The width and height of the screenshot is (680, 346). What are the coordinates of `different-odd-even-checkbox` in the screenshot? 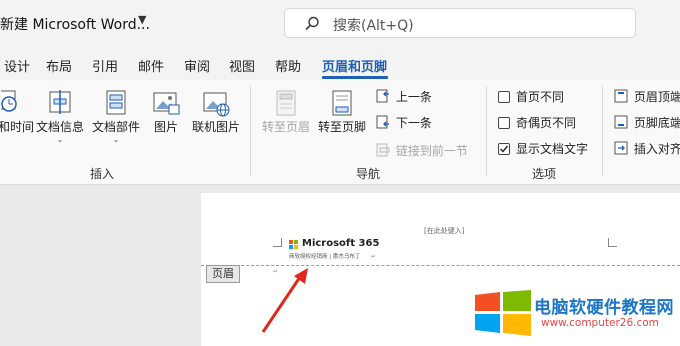 It's located at (504, 123).